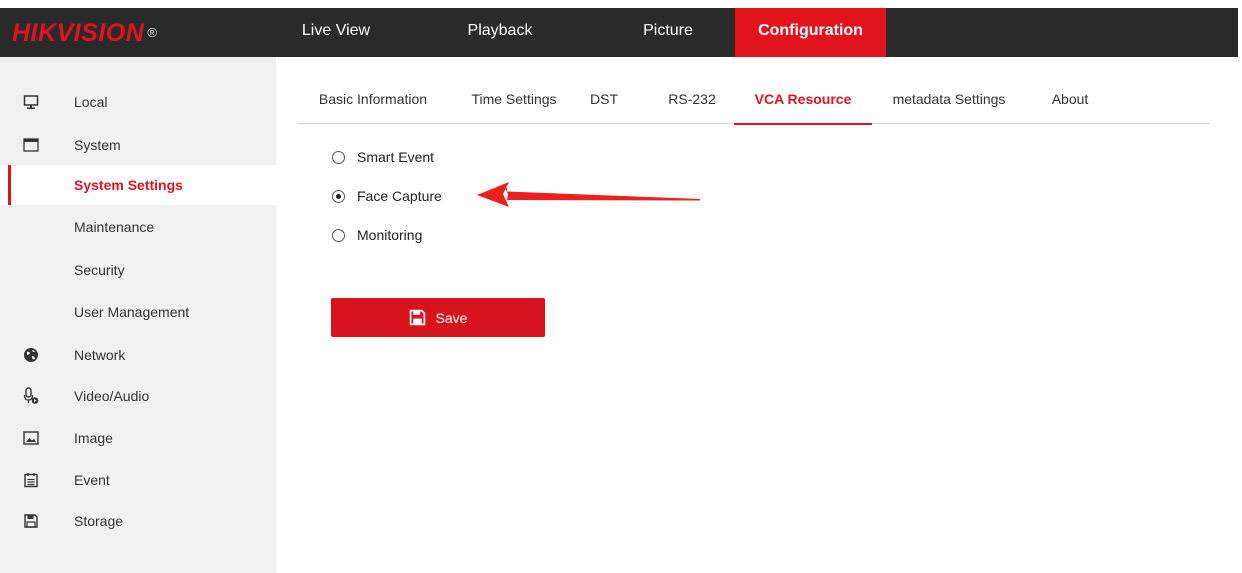  I want to click on nav-configuration: Configuration, so click(810, 32).